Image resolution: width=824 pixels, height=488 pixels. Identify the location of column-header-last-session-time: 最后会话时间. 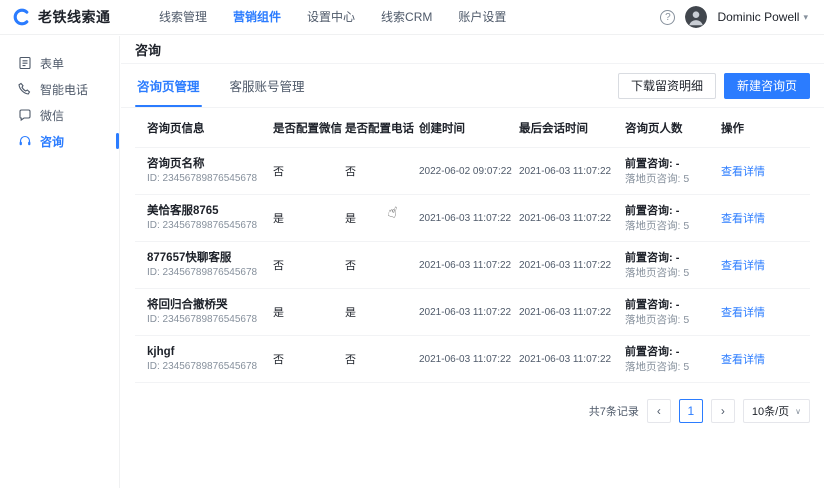
(553, 128).